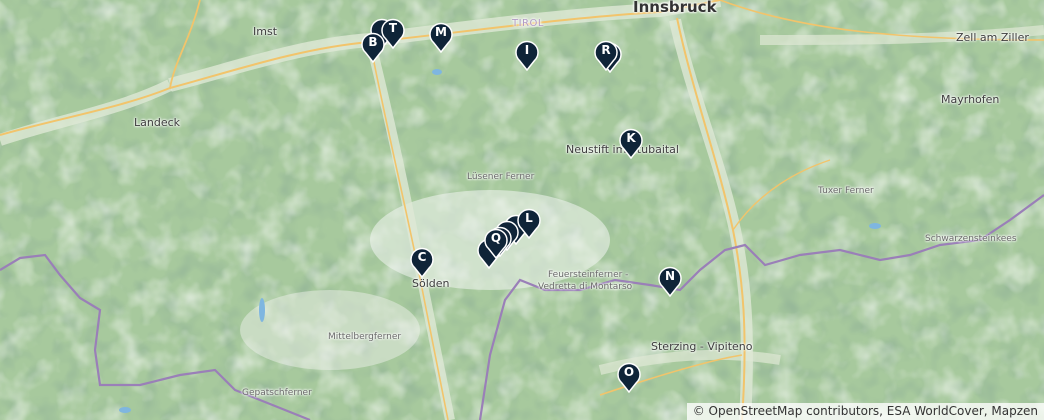  Describe the element at coordinates (527, 50) in the screenshot. I see `marker-label: I` at that location.